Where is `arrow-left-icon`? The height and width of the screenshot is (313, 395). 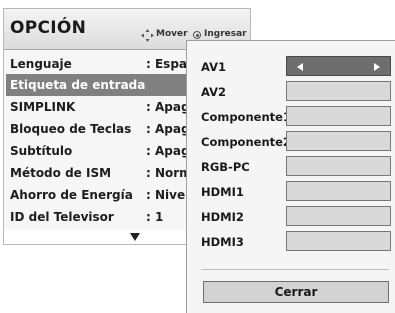 arrow-left-icon is located at coordinates (300, 67).